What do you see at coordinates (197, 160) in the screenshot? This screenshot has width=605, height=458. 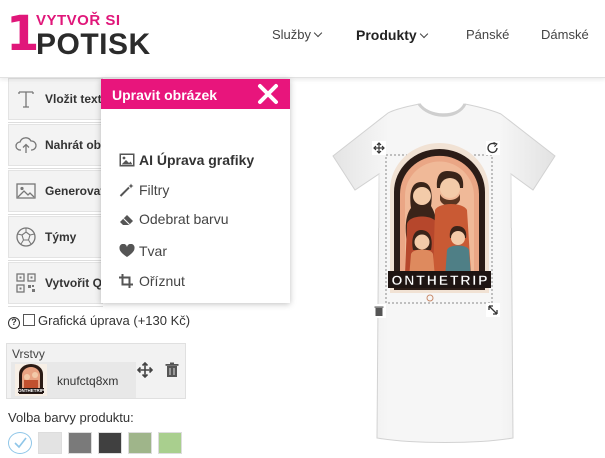 I see `popup-item-label: AI Úprava grafiky` at bounding box center [197, 160].